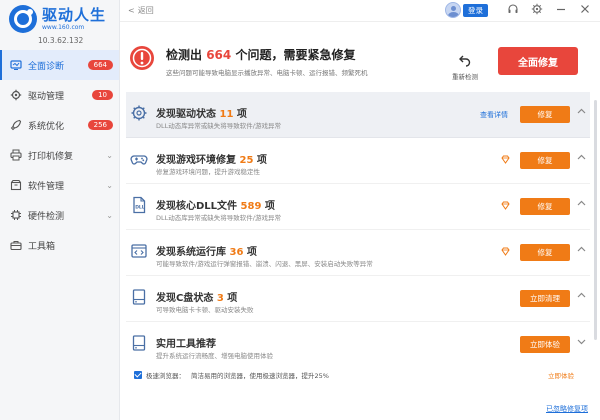 Image resolution: width=600 pixels, height=420 pixels. I want to click on sidebar-item-full-diagnosis: 全面诊断 664, so click(59, 65).